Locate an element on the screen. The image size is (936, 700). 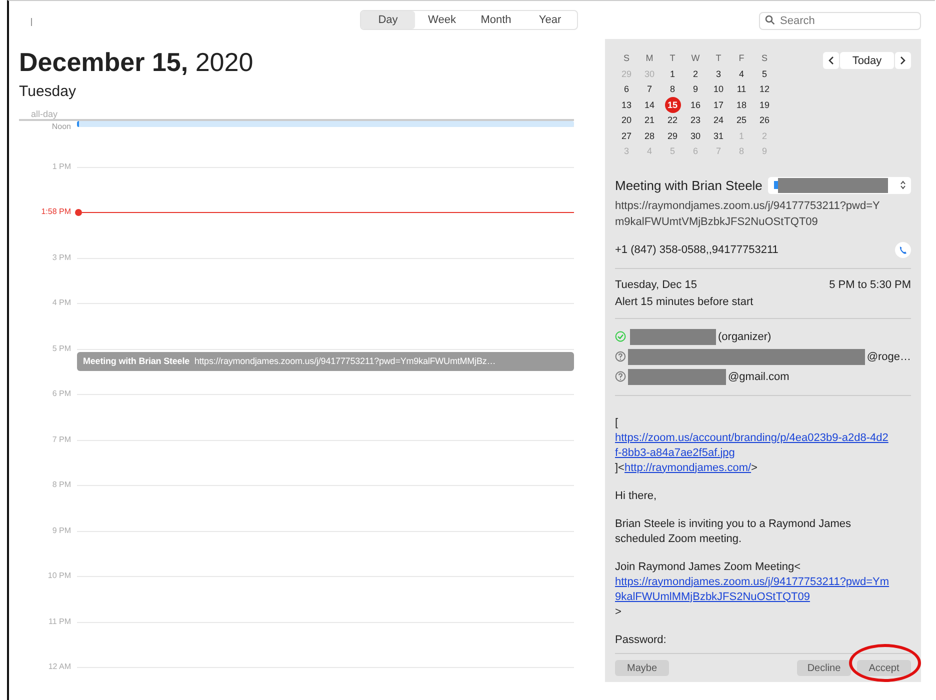
calendar-day: 25 is located at coordinates (741, 120).